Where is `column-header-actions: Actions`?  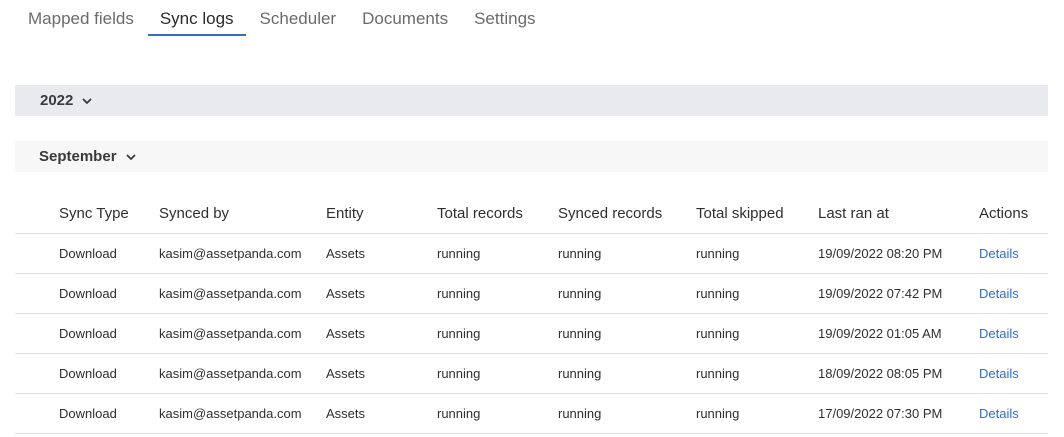 column-header-actions: Actions is located at coordinates (1013, 214).